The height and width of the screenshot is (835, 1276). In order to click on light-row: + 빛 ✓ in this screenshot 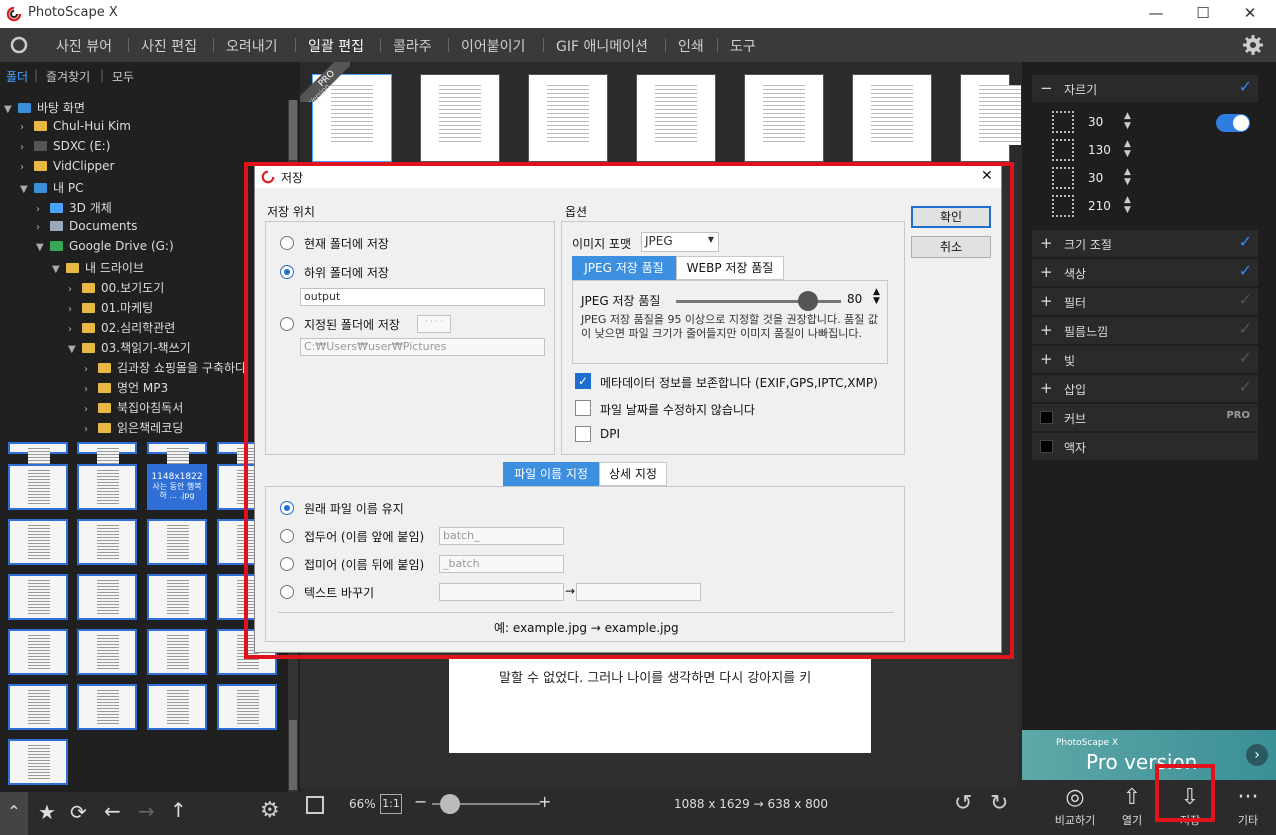, I will do `click(1145, 359)`.